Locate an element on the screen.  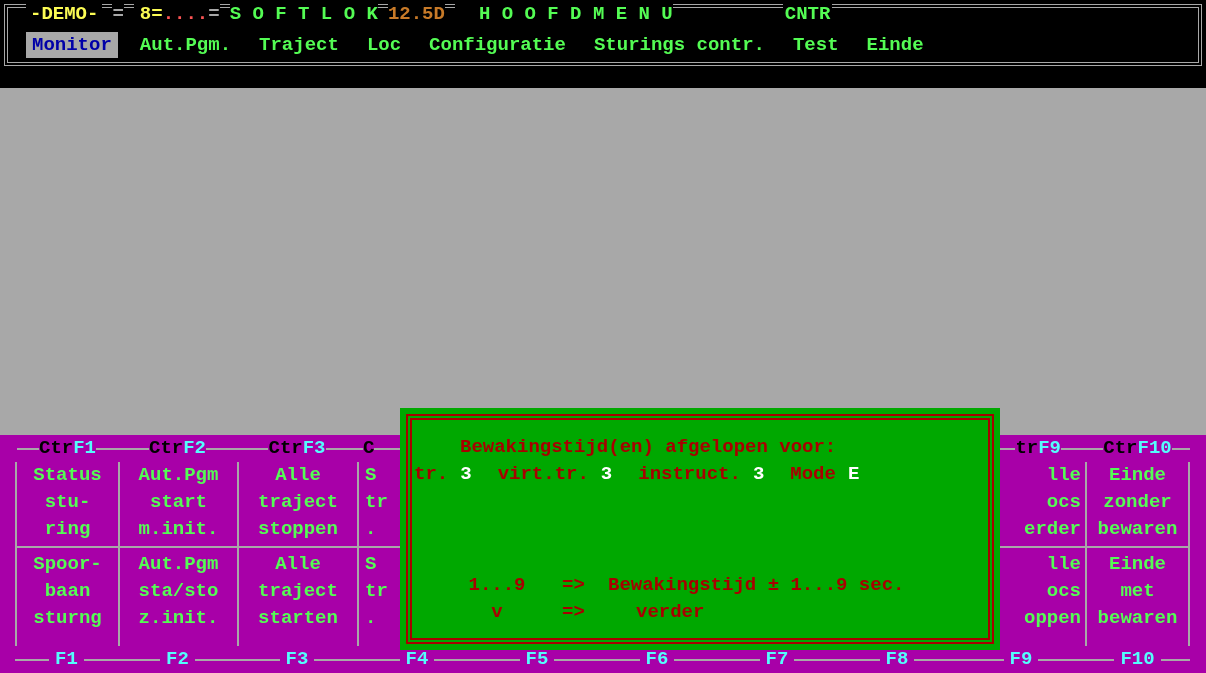
key-label-line: Spoor- is located at coordinates (67, 564).